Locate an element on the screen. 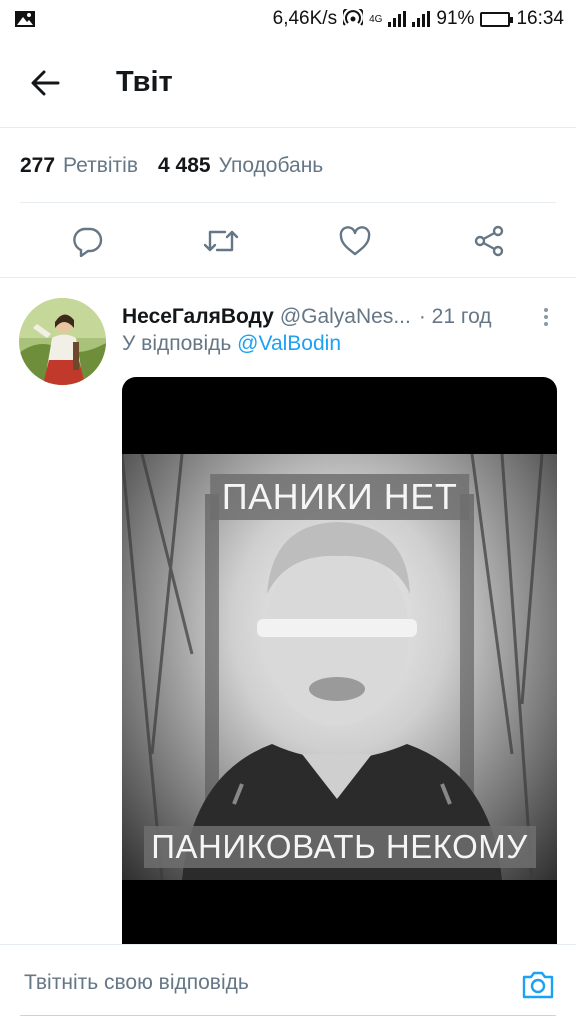 Image resolution: width=576 pixels, height=1024 pixels. back-button is located at coordinates (45, 83).